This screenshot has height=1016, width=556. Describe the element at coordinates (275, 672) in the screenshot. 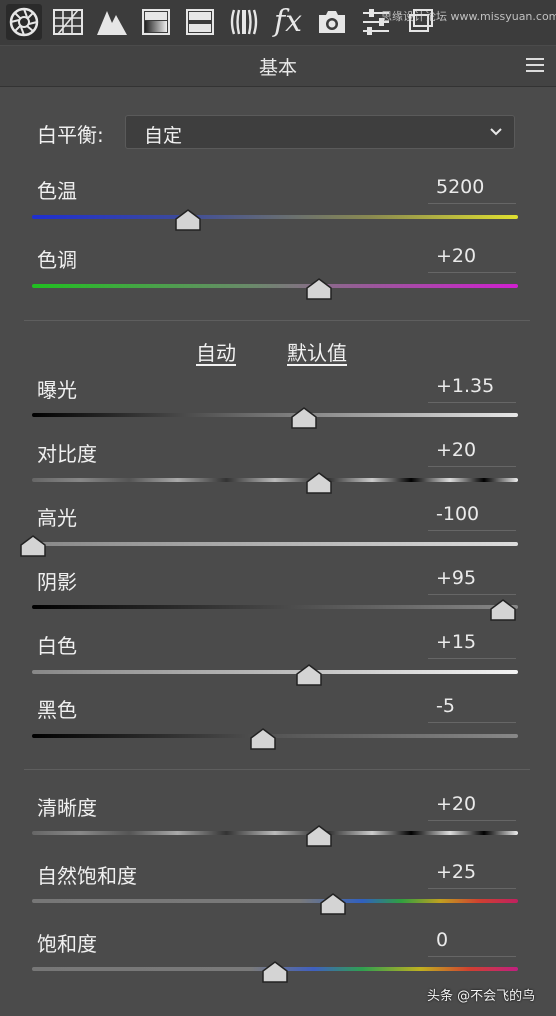

I see `whites-track` at that location.